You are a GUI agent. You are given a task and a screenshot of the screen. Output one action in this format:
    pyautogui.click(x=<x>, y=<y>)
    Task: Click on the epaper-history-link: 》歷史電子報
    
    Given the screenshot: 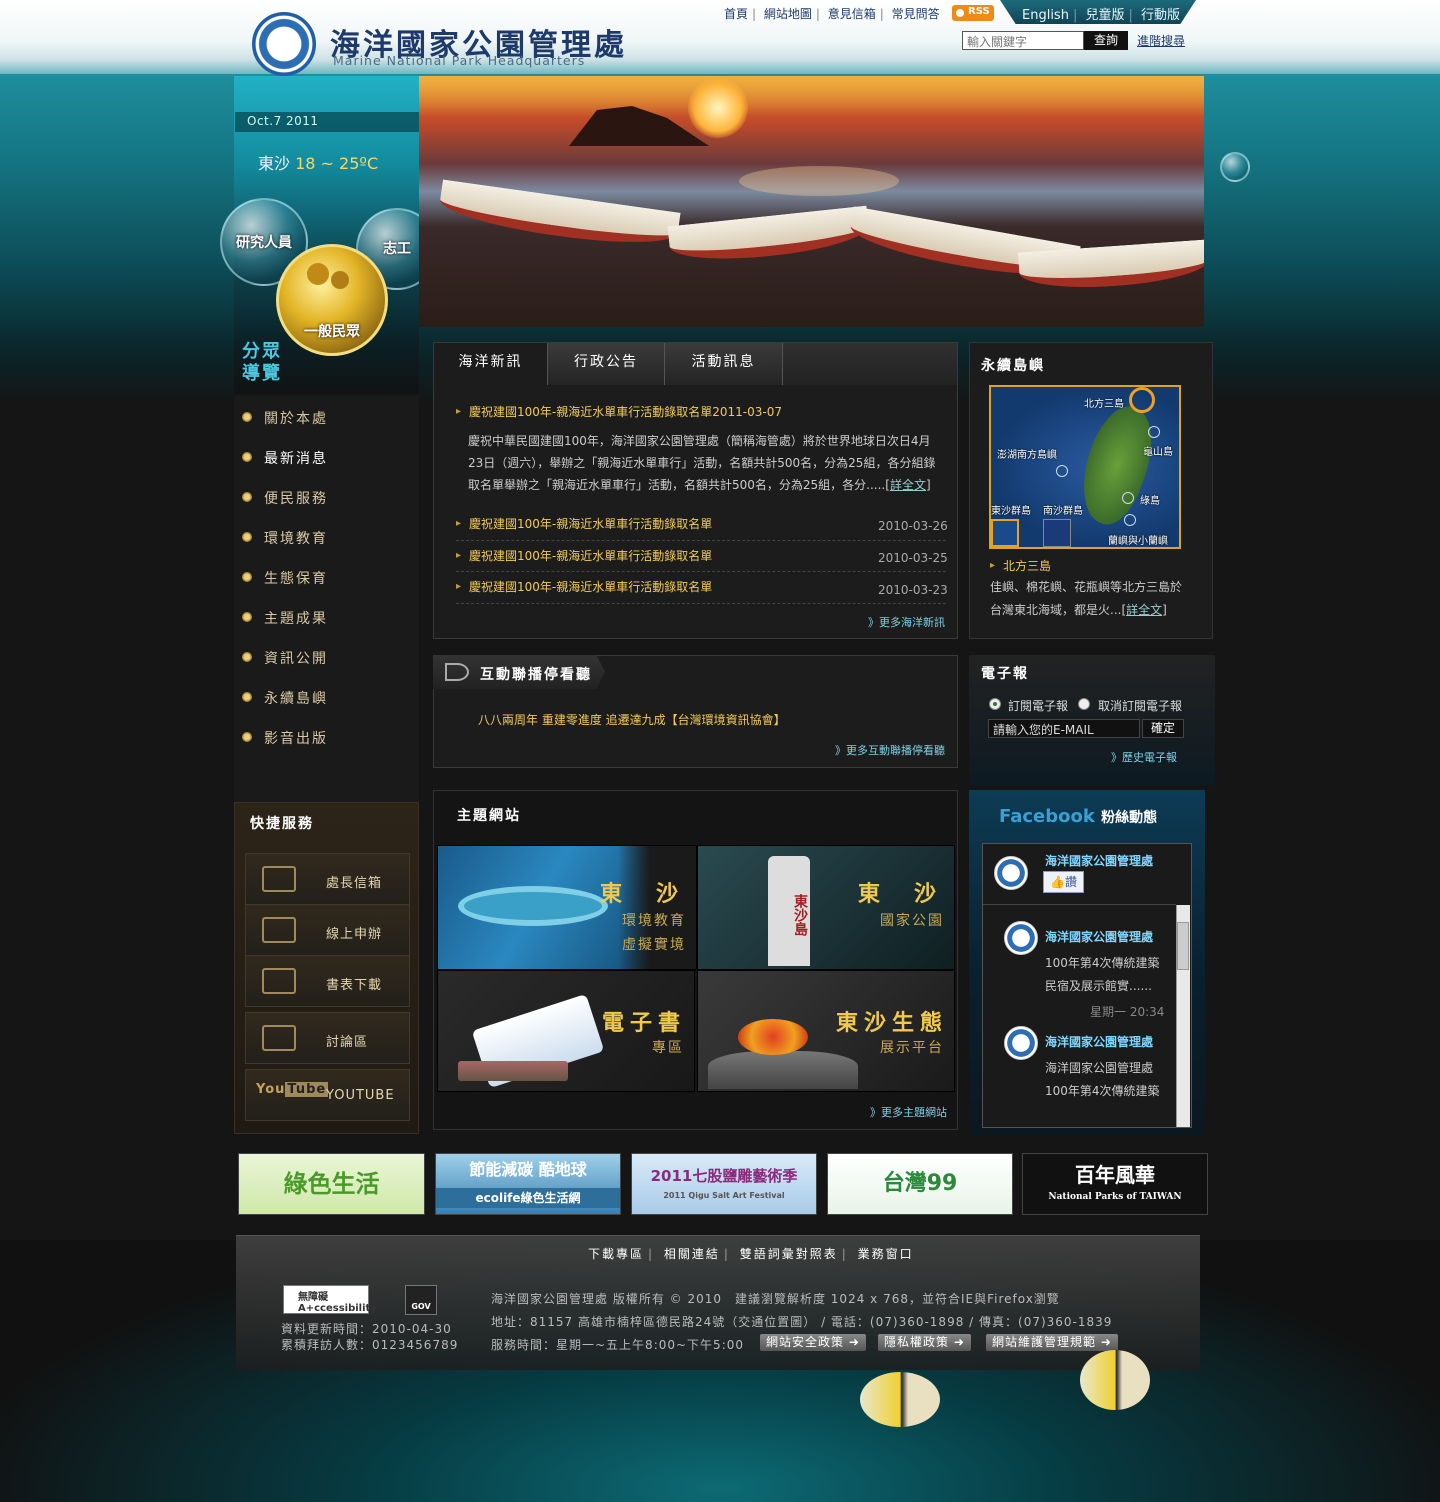 What is the action you would take?
    pyautogui.click(x=1144, y=757)
    